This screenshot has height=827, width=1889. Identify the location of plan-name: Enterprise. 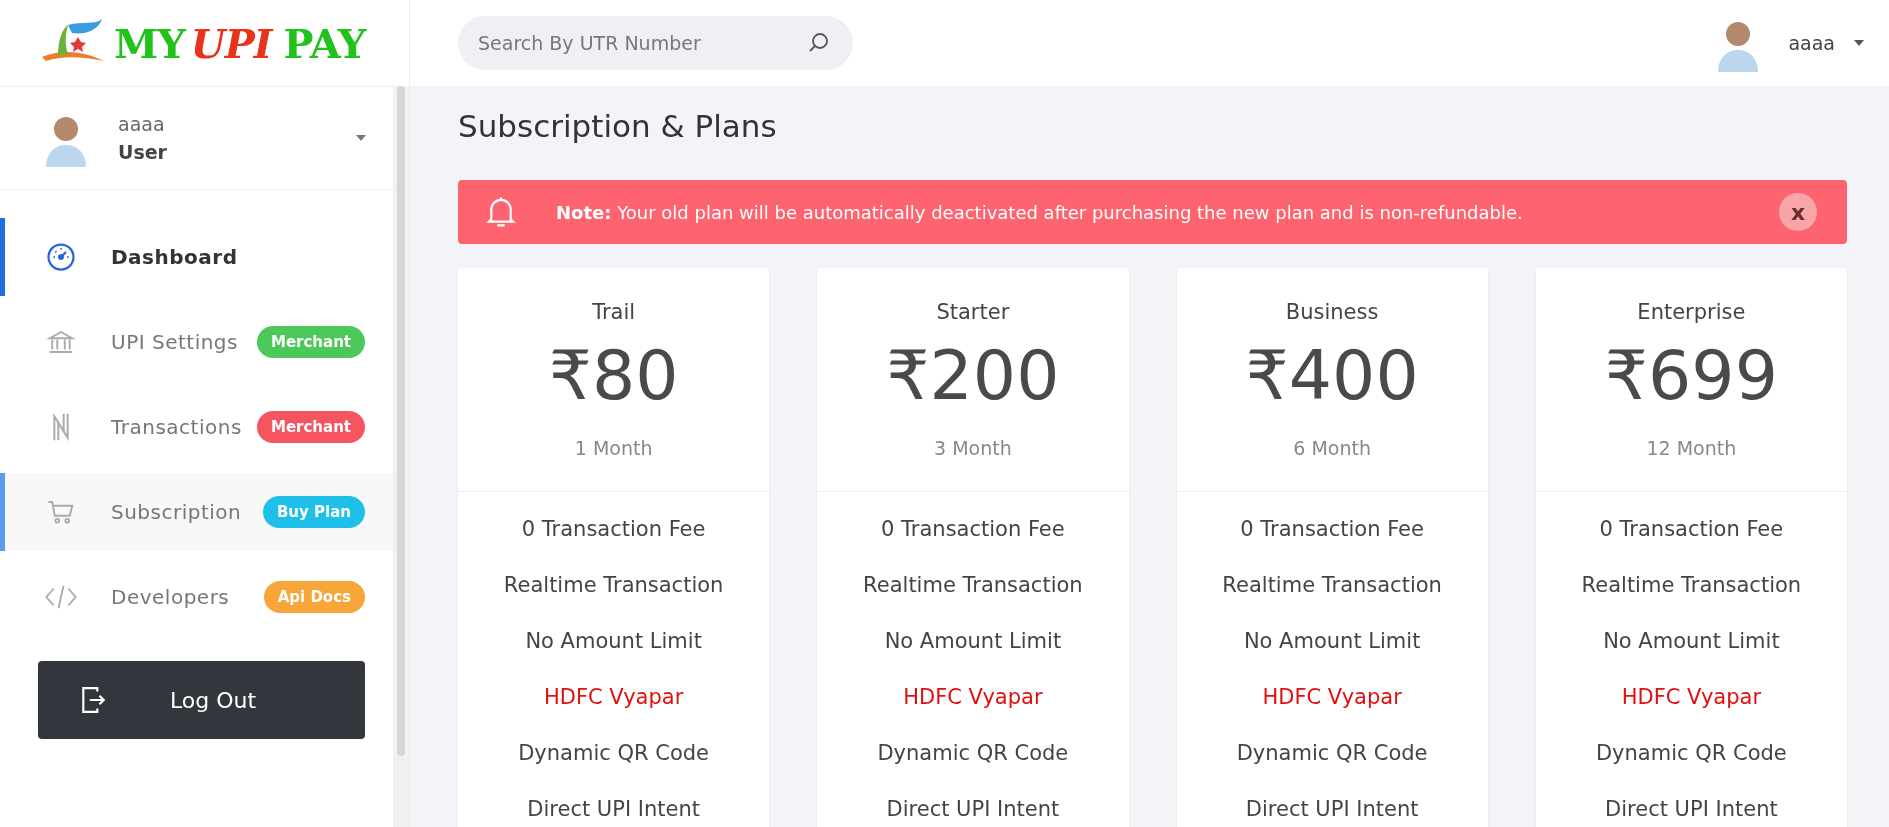
(1691, 312).